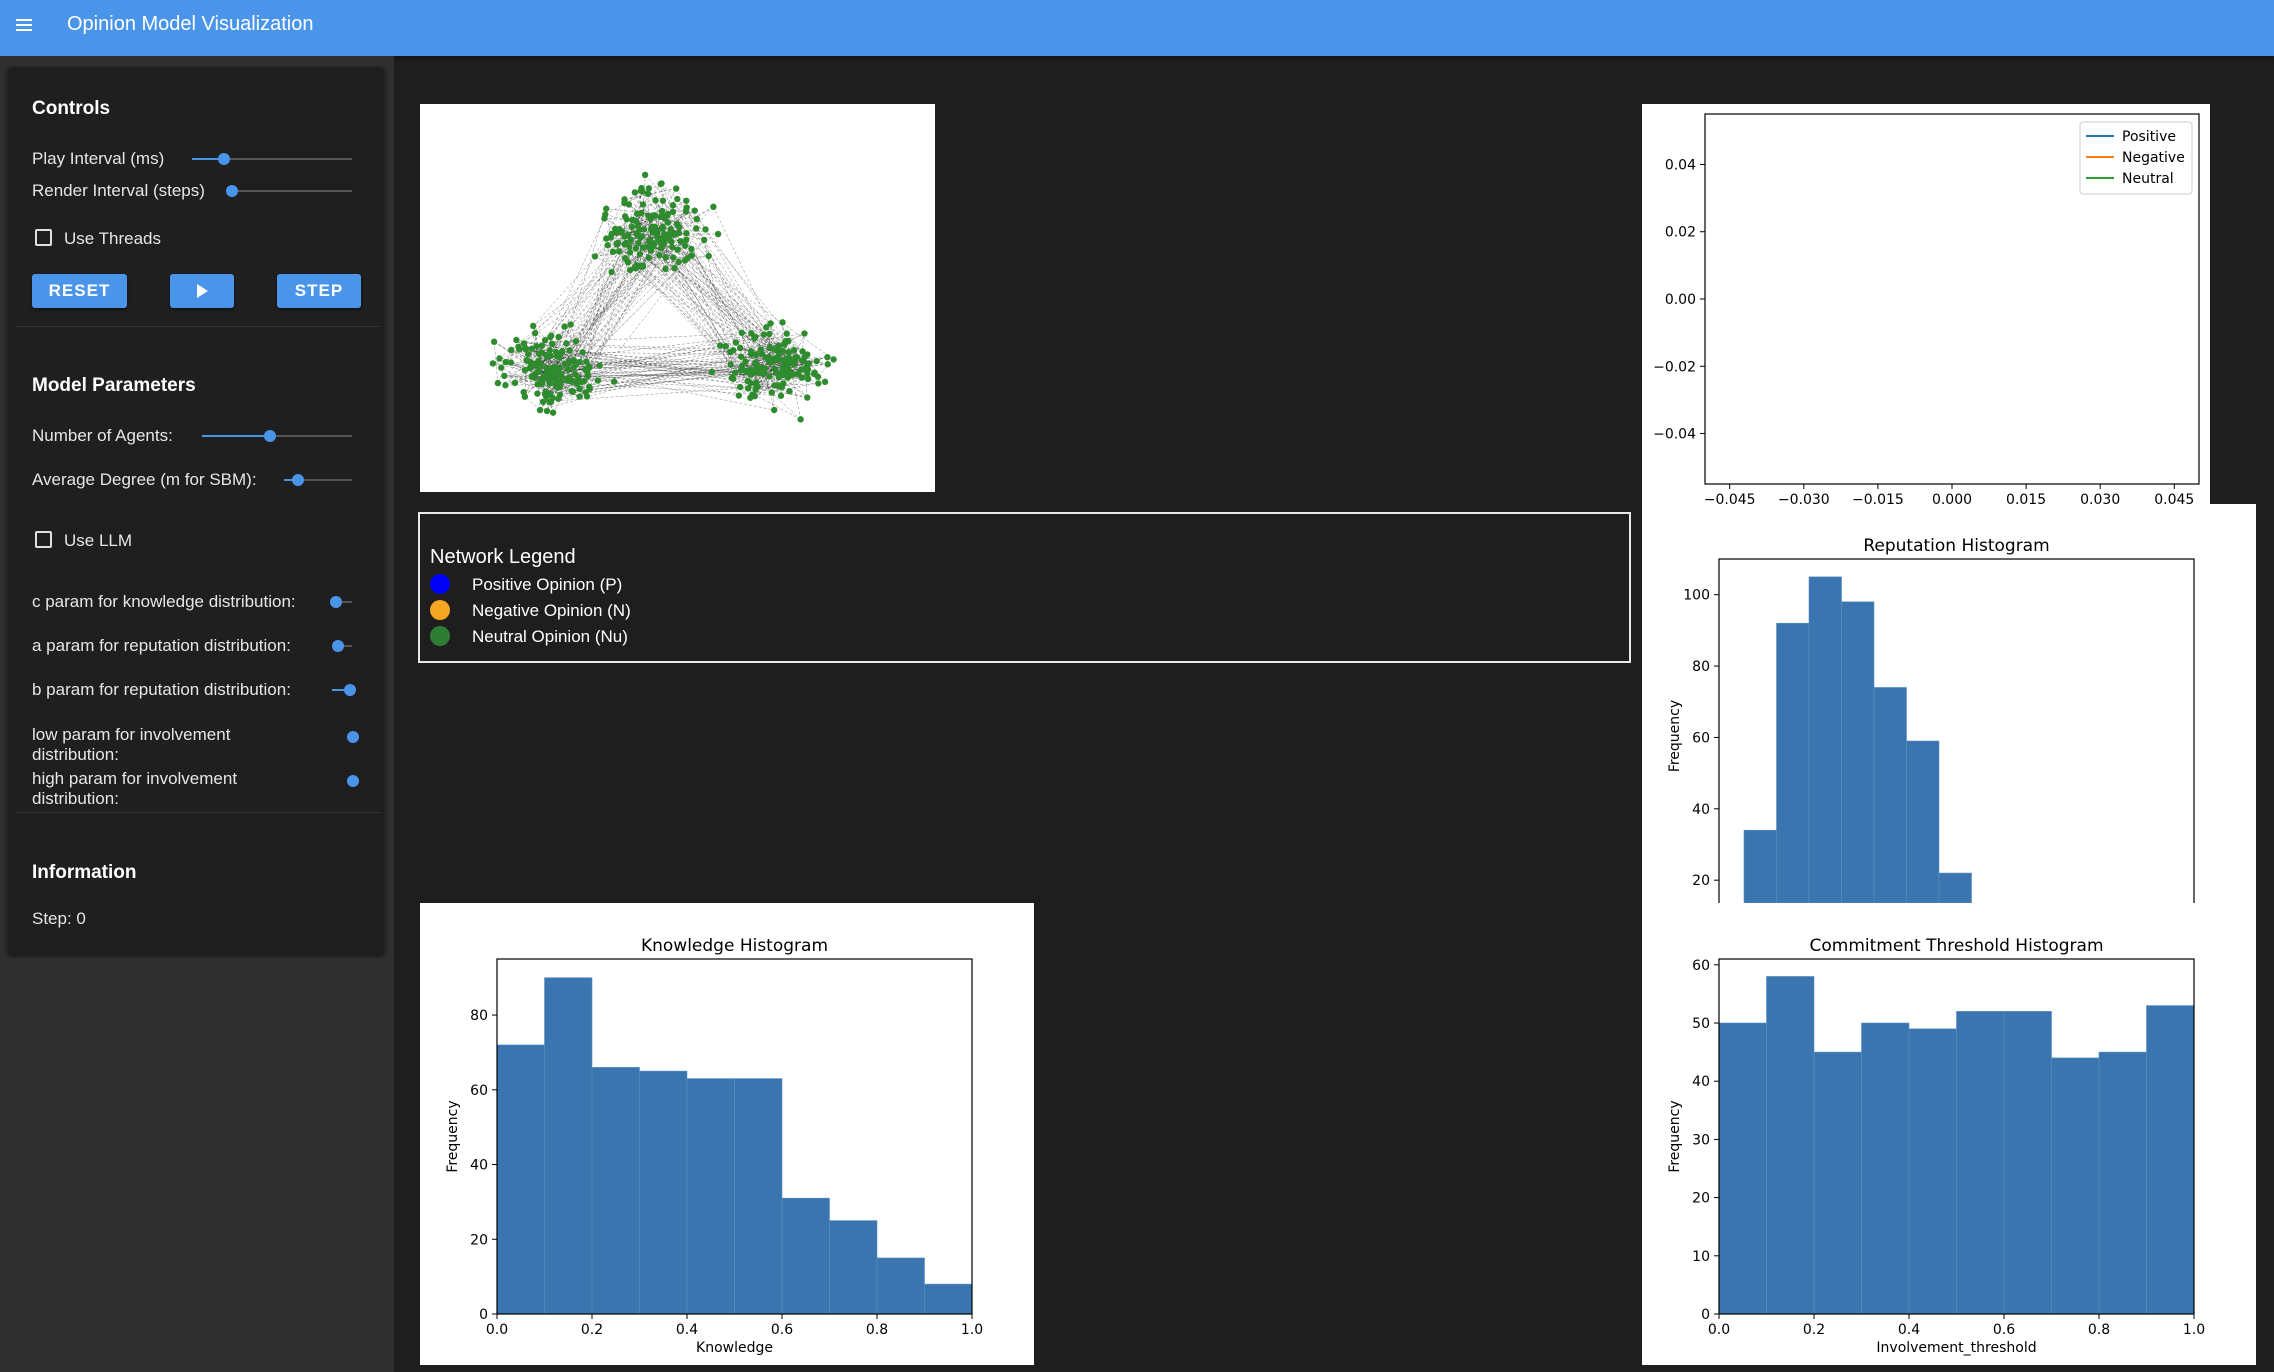 The image size is (2274, 1372). I want to click on low-param-slider, so click(353, 737).